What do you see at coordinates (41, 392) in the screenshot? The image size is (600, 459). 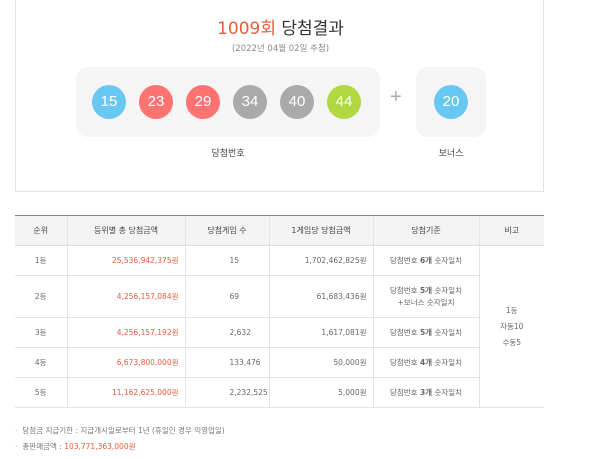 I see `rank-cell: 5등` at bounding box center [41, 392].